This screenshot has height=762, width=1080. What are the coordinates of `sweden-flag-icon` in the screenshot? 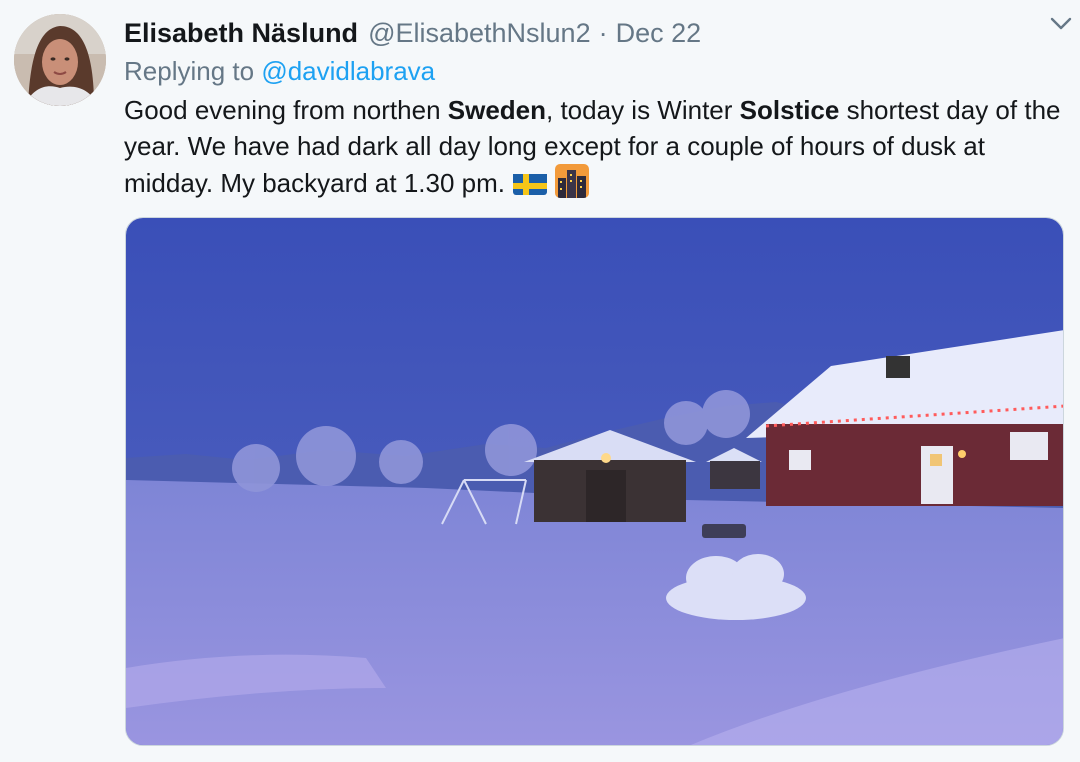 It's located at (530, 183).